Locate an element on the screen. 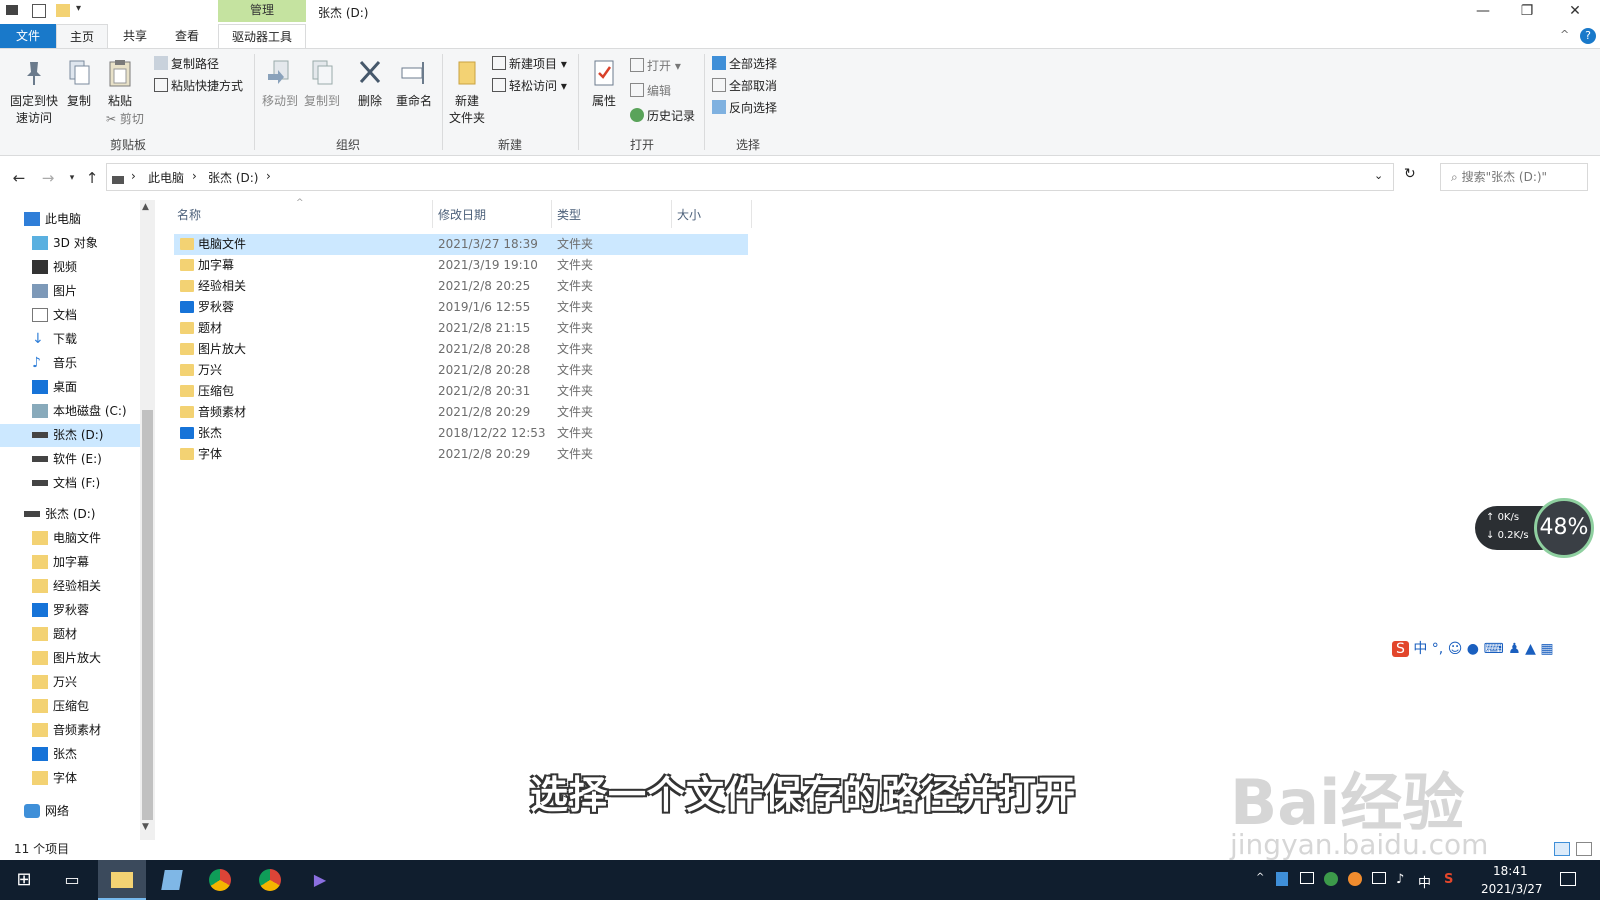 Image resolution: width=1600 pixels, height=900 pixels. nav-folder-item: 万兴 is located at coordinates (70, 682).